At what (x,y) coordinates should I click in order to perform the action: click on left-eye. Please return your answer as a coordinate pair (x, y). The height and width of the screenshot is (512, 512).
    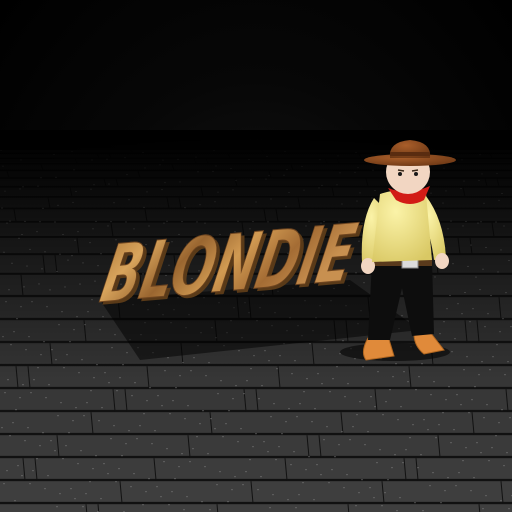
    Looking at the image, I should click on (400, 174).